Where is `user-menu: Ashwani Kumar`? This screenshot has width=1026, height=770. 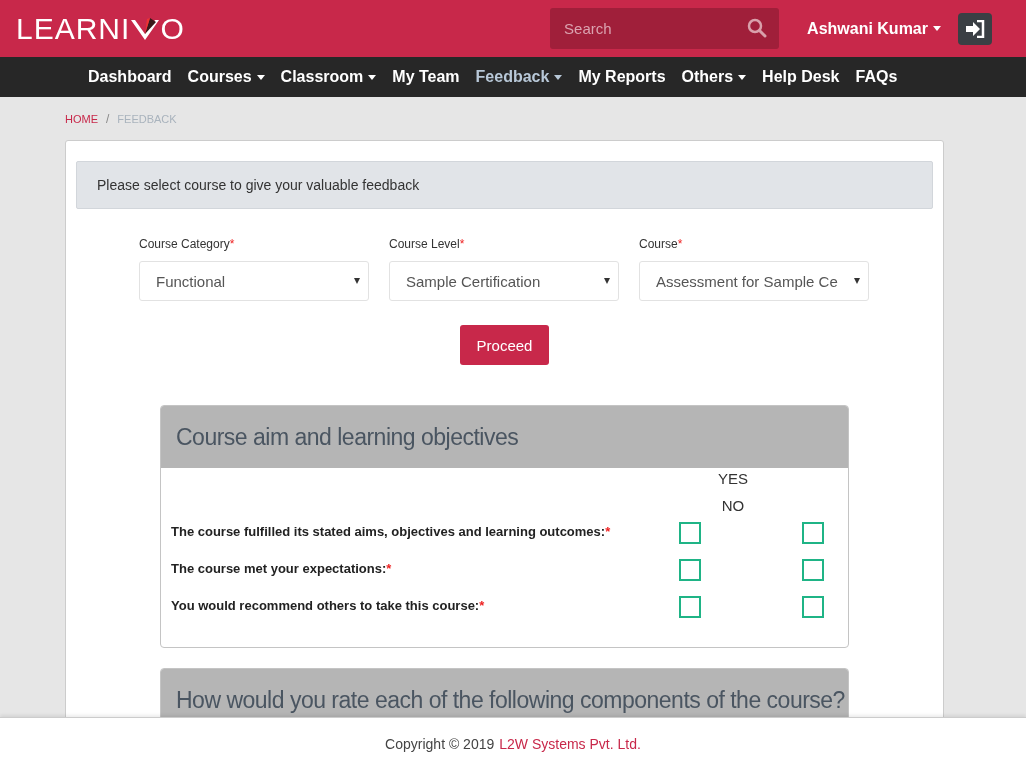 user-menu: Ashwani Kumar is located at coordinates (874, 28).